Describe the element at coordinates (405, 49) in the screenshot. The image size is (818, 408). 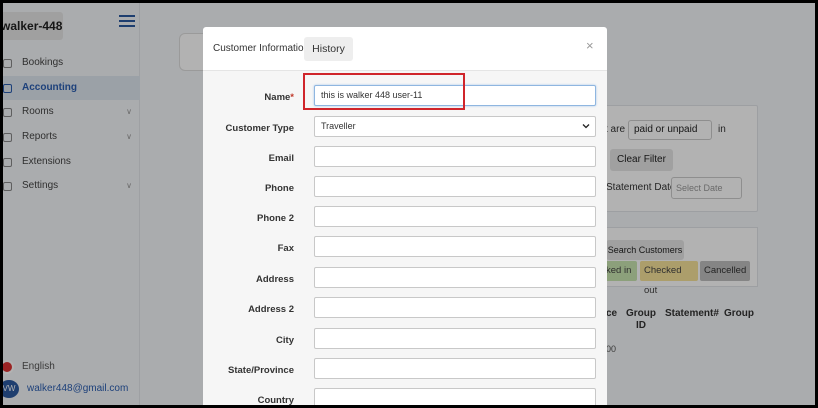
I see `modal-header: Customer Information History ×` at that location.